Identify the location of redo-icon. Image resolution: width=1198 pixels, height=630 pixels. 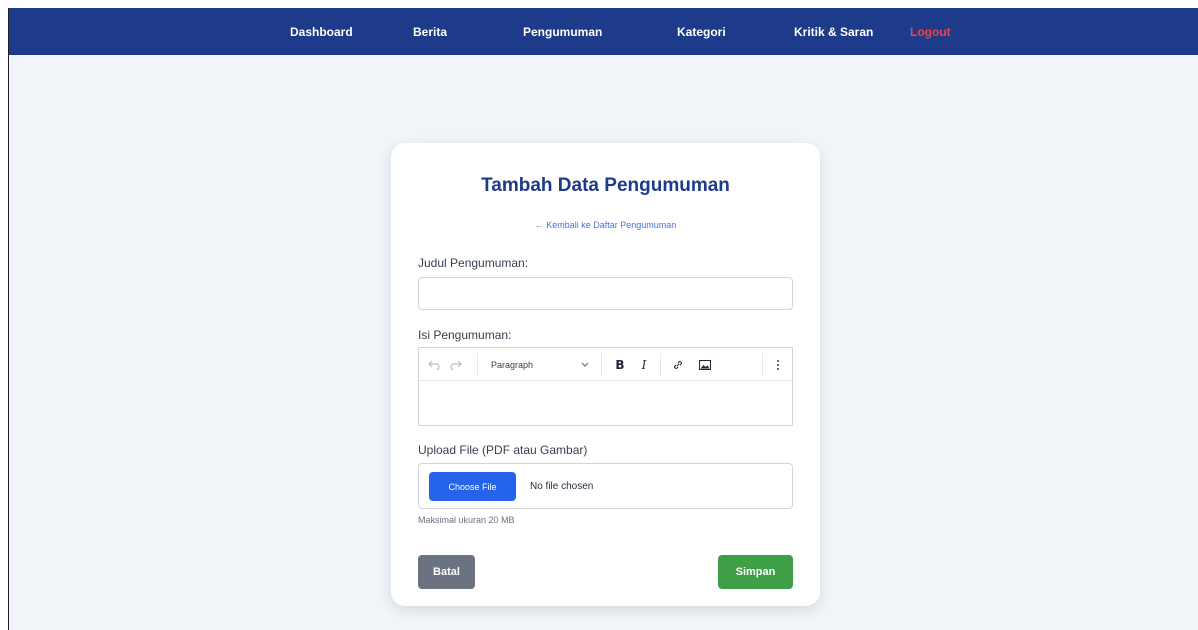
(456, 364).